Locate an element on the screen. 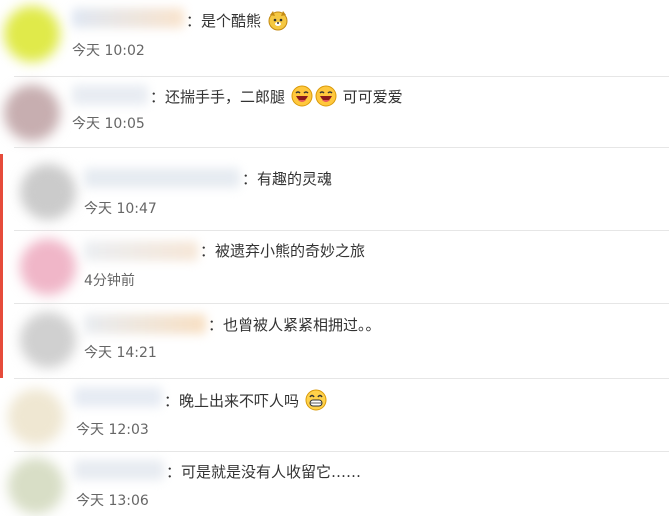 The height and width of the screenshot is (516, 669). comment-text-prefix: ：被遗弃小熊的奇妙之旅 is located at coordinates (283, 251).